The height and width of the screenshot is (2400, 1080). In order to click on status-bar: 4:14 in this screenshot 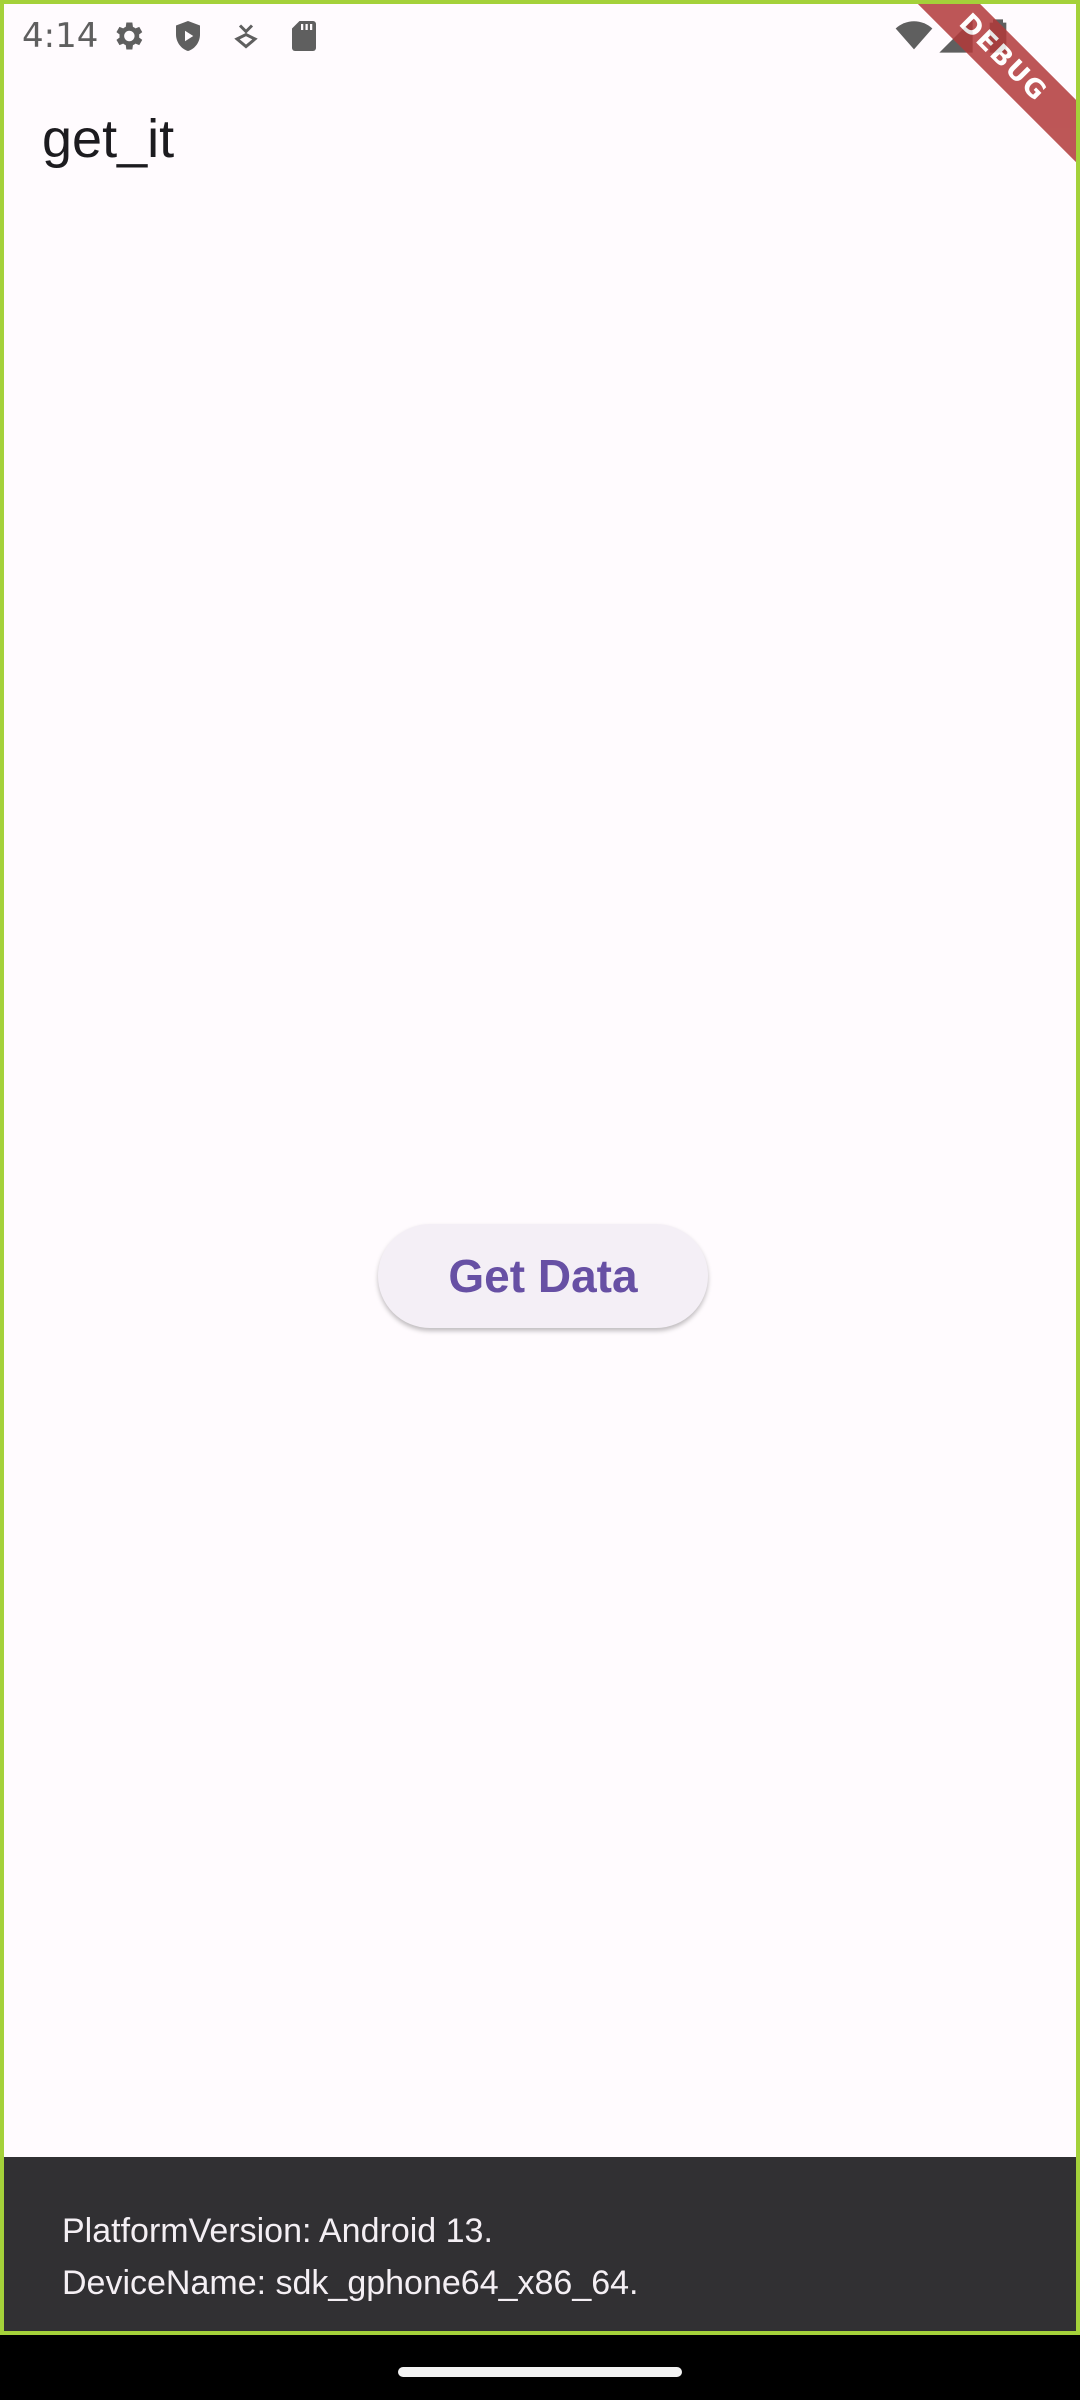, I will do `click(540, 36)`.